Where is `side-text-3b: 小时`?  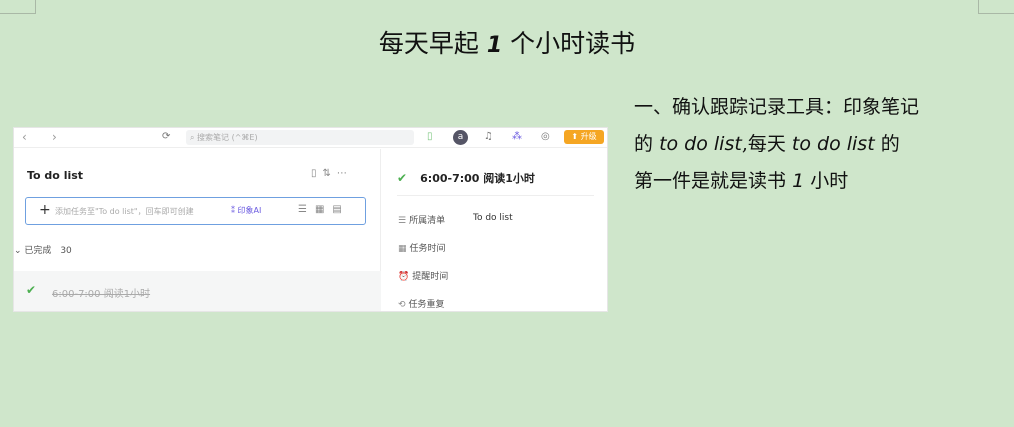 side-text-3b: 小时 is located at coordinates (829, 181).